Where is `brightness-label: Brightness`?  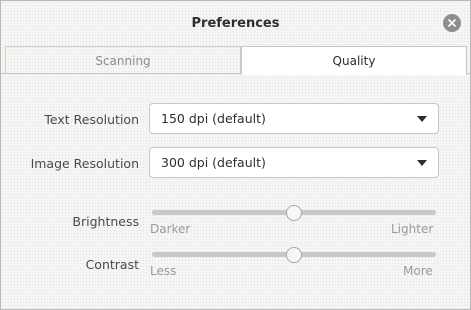 brightness-label: Brightness is located at coordinates (105, 221).